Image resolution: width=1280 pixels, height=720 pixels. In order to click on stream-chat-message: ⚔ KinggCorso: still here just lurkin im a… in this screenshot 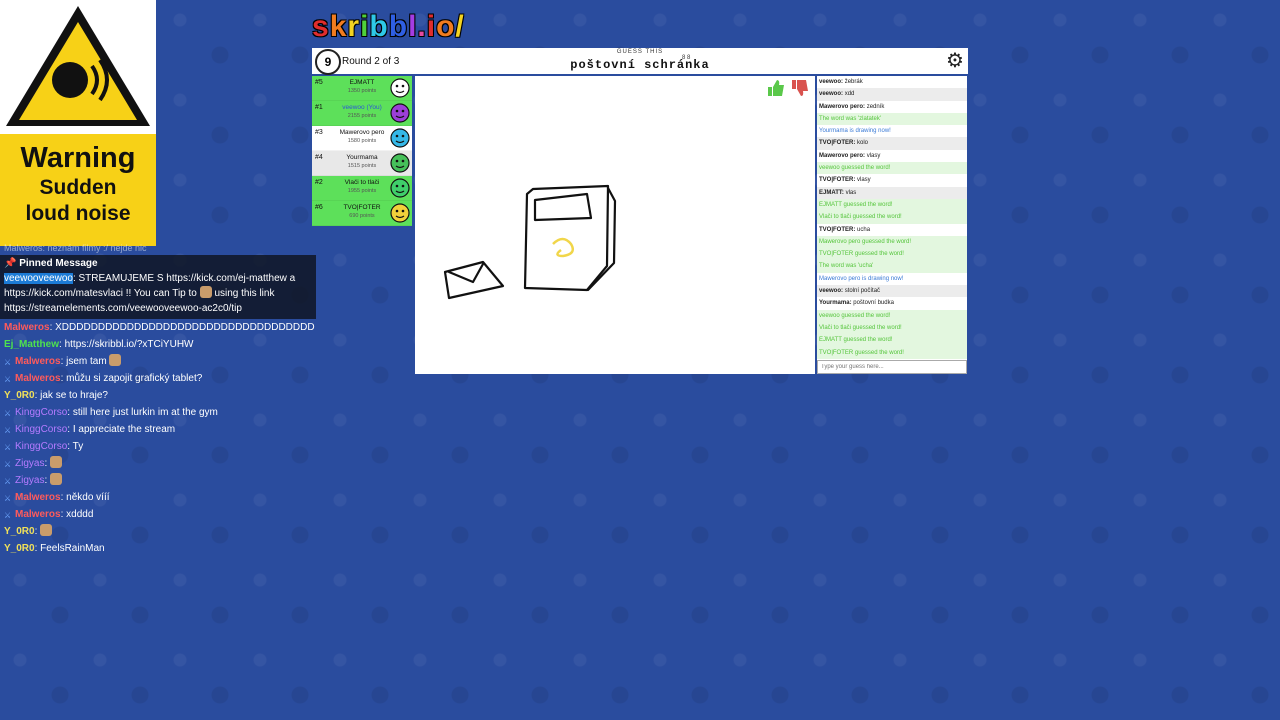, I will do `click(158, 412)`.